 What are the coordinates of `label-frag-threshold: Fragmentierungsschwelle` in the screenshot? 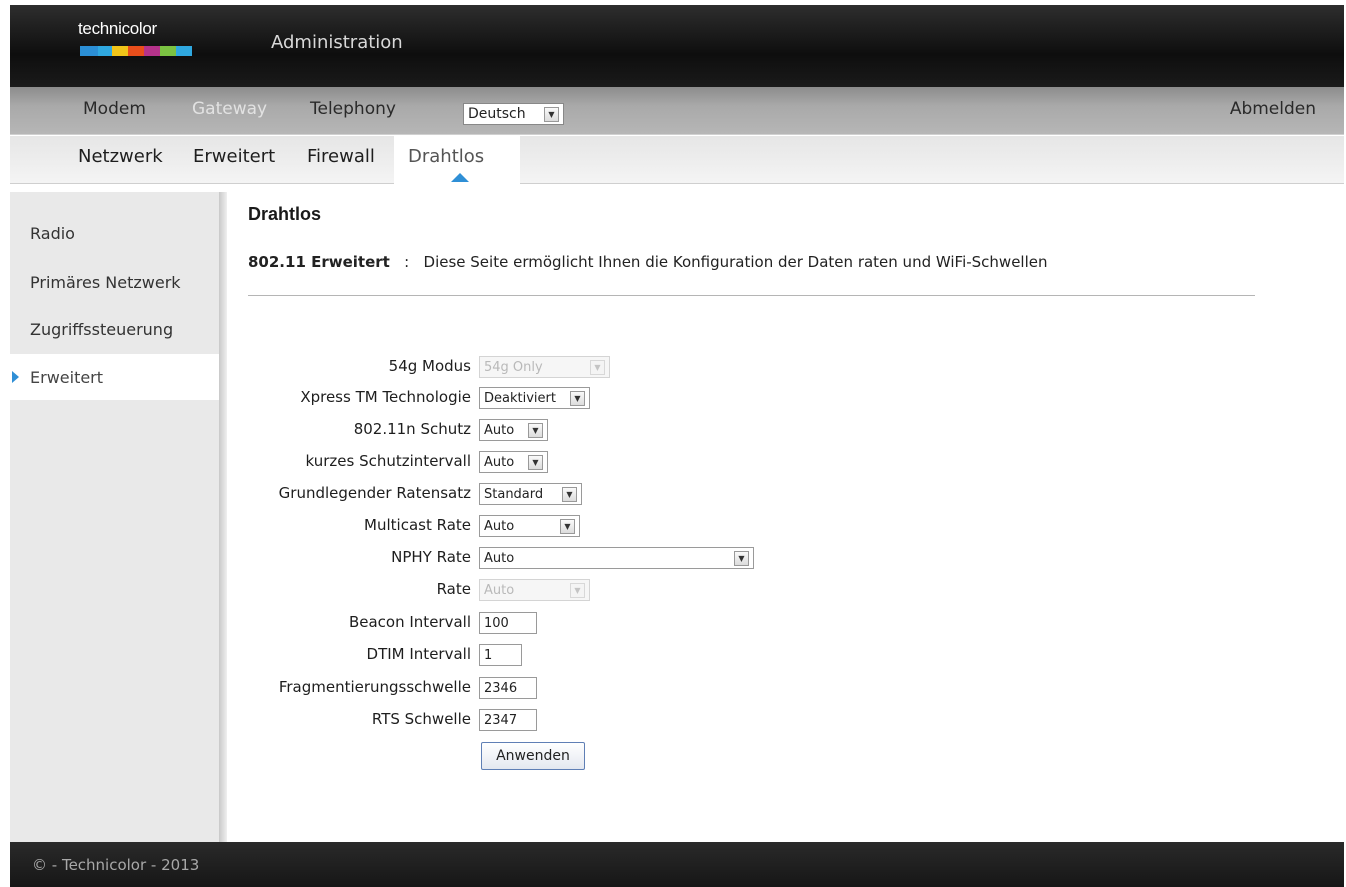 It's located at (374, 687).